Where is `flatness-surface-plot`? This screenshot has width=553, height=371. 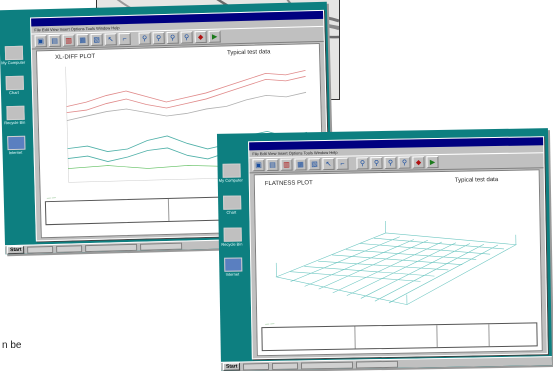 flatness-surface-plot is located at coordinates (396, 263).